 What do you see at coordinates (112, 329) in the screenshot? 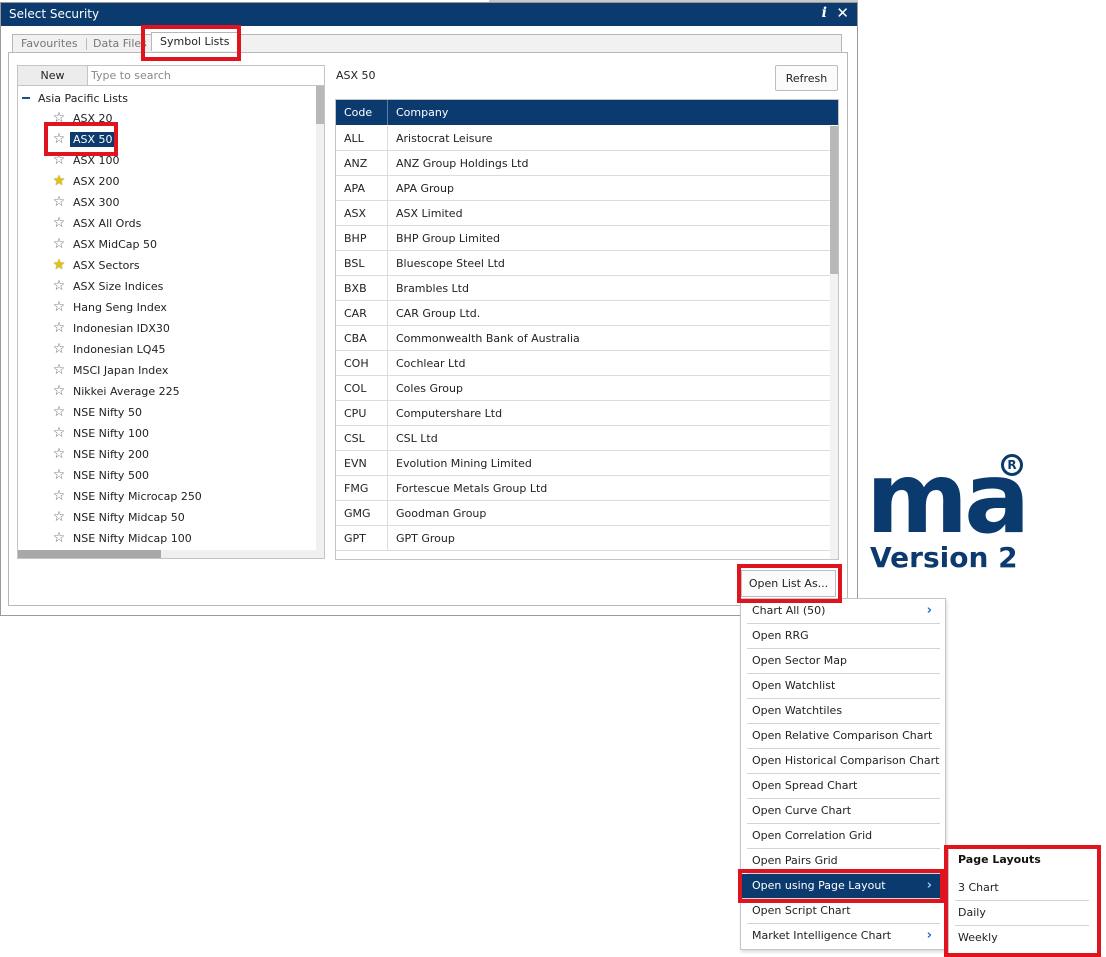
I see `tree-item: ☆ Indonesian IDX30` at bounding box center [112, 329].